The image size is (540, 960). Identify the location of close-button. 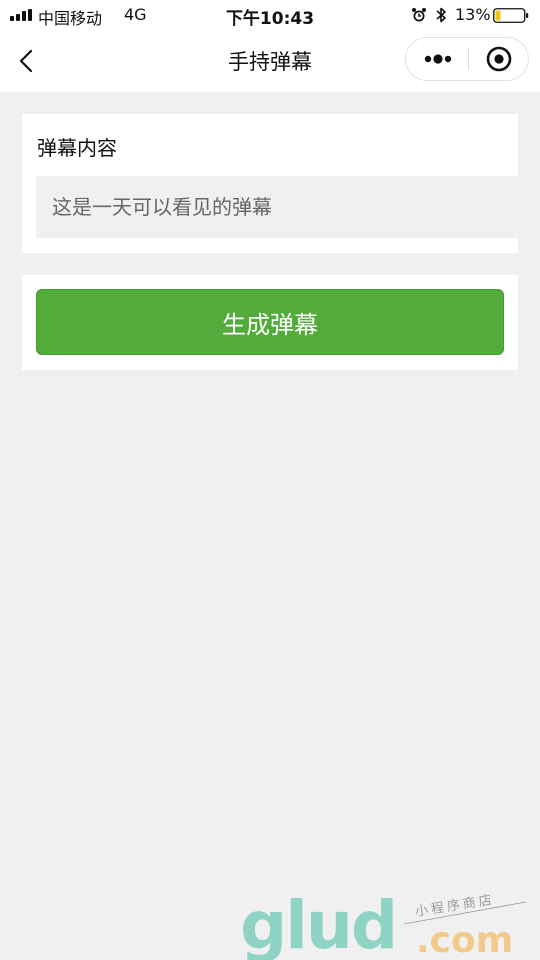
(499, 59).